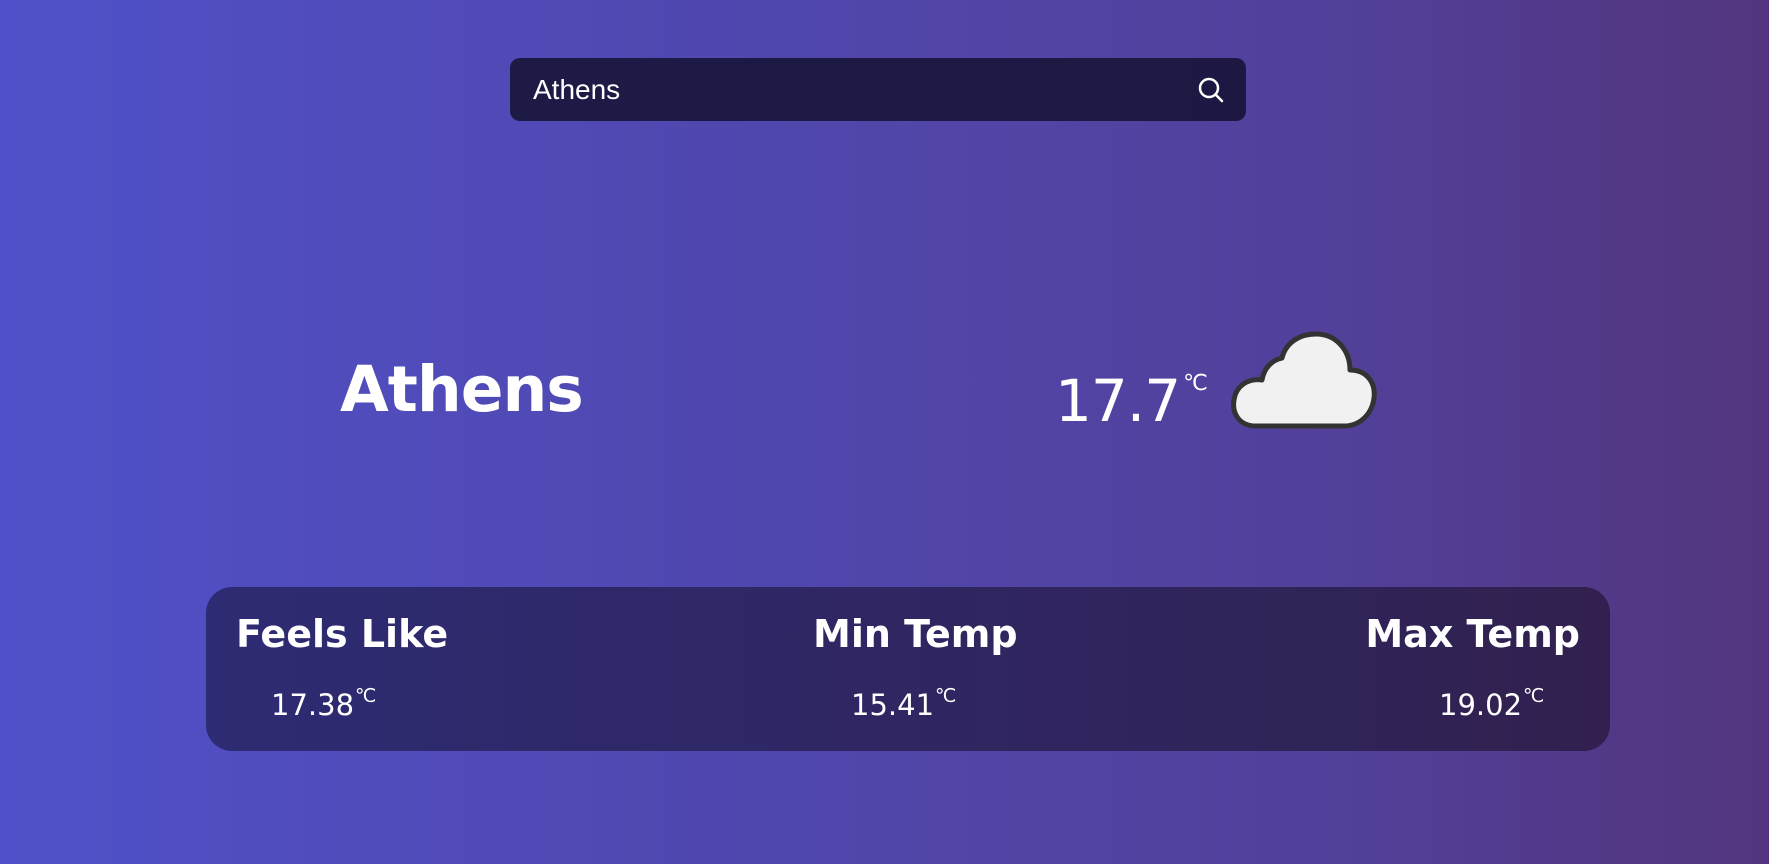  Describe the element at coordinates (1118, 401) in the screenshot. I see `temperature-value: 17.7` at that location.